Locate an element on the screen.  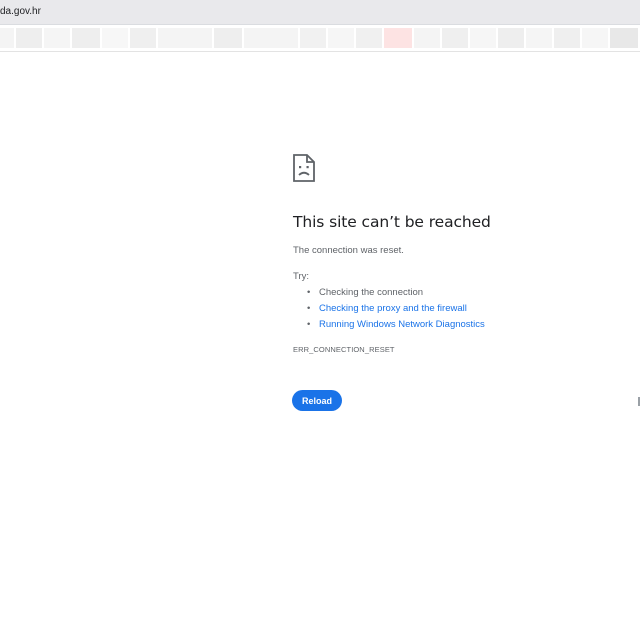
suggestion-network-diagnostics-link: Running Windows Network Diagnostics is located at coordinates (402, 324).